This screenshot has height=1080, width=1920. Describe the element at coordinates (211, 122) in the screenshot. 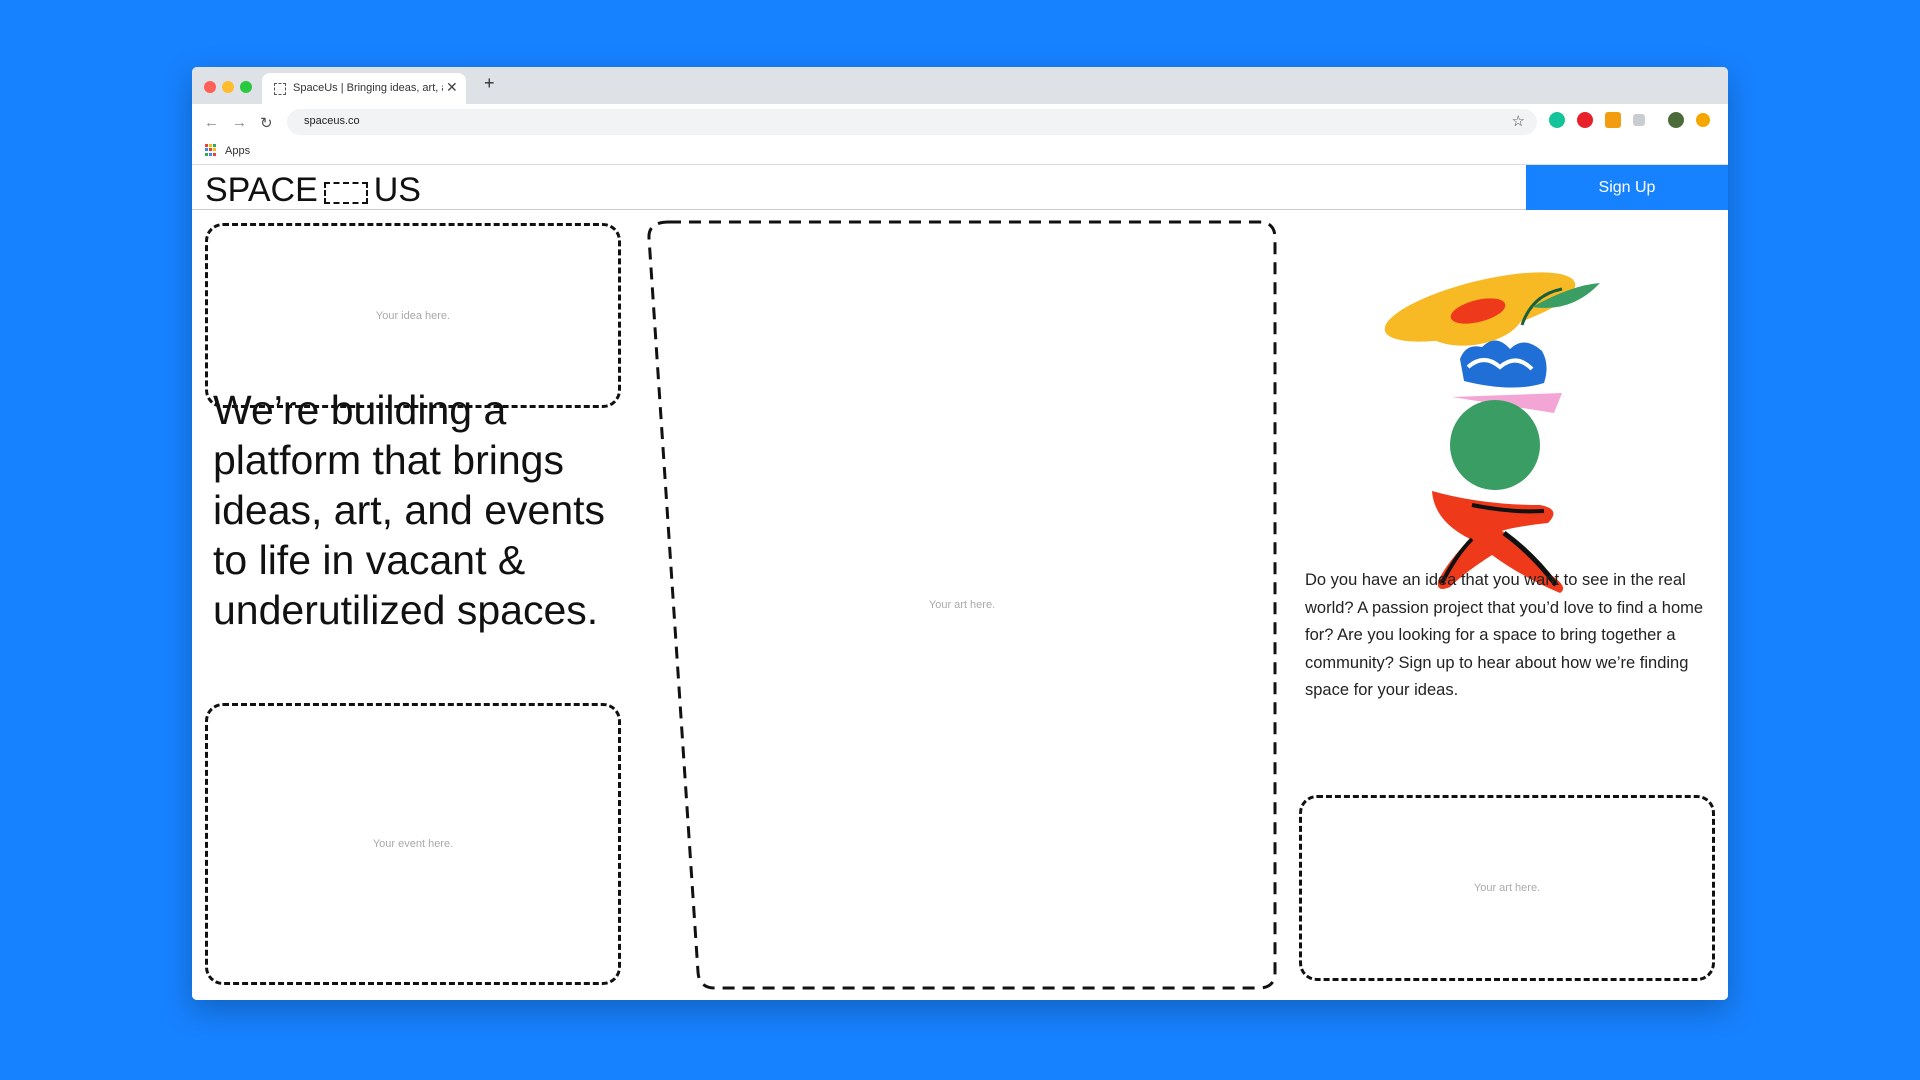

I see `back-icon: ←` at that location.